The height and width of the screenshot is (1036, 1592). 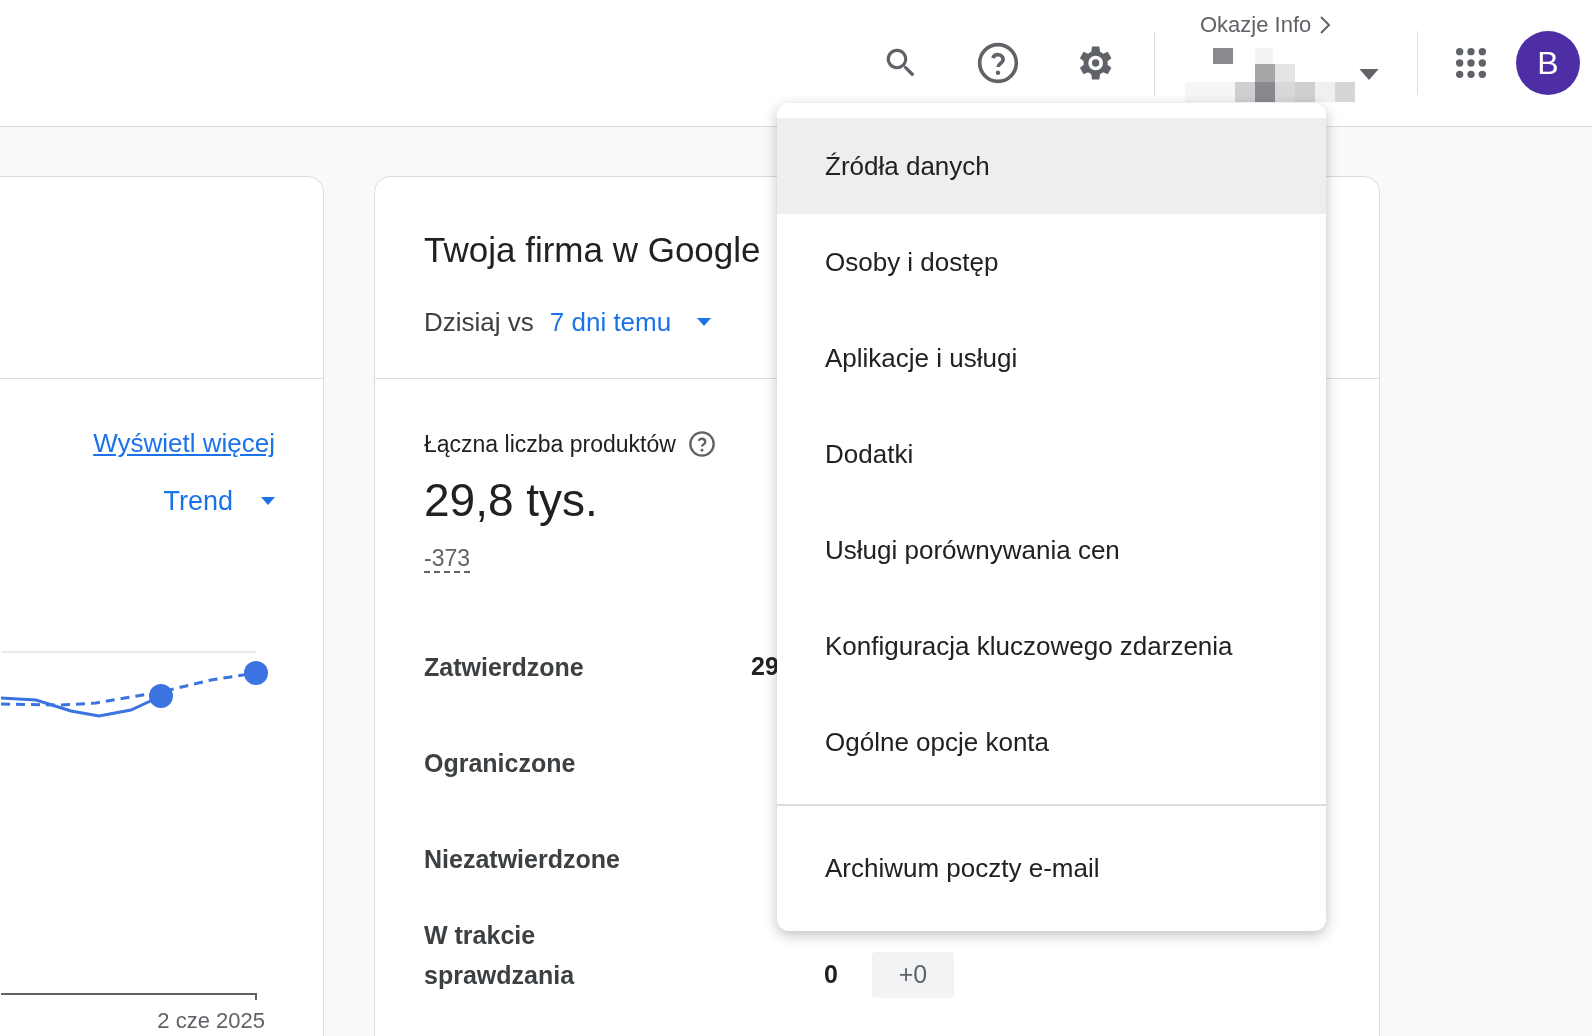 What do you see at coordinates (447, 558) in the screenshot?
I see `metric-change: -373` at bounding box center [447, 558].